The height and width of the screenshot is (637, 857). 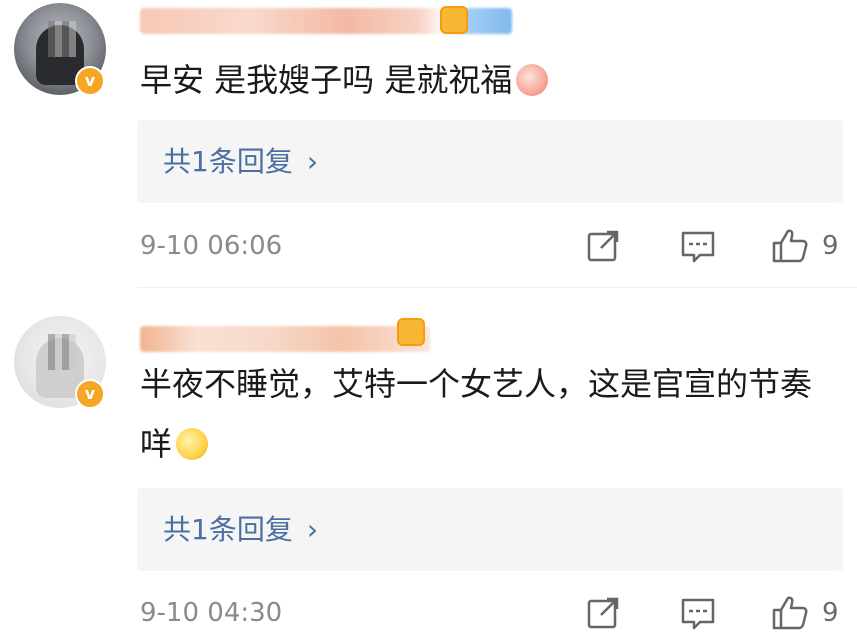 I want to click on thinking-emoji-icon, so click(x=192, y=444).